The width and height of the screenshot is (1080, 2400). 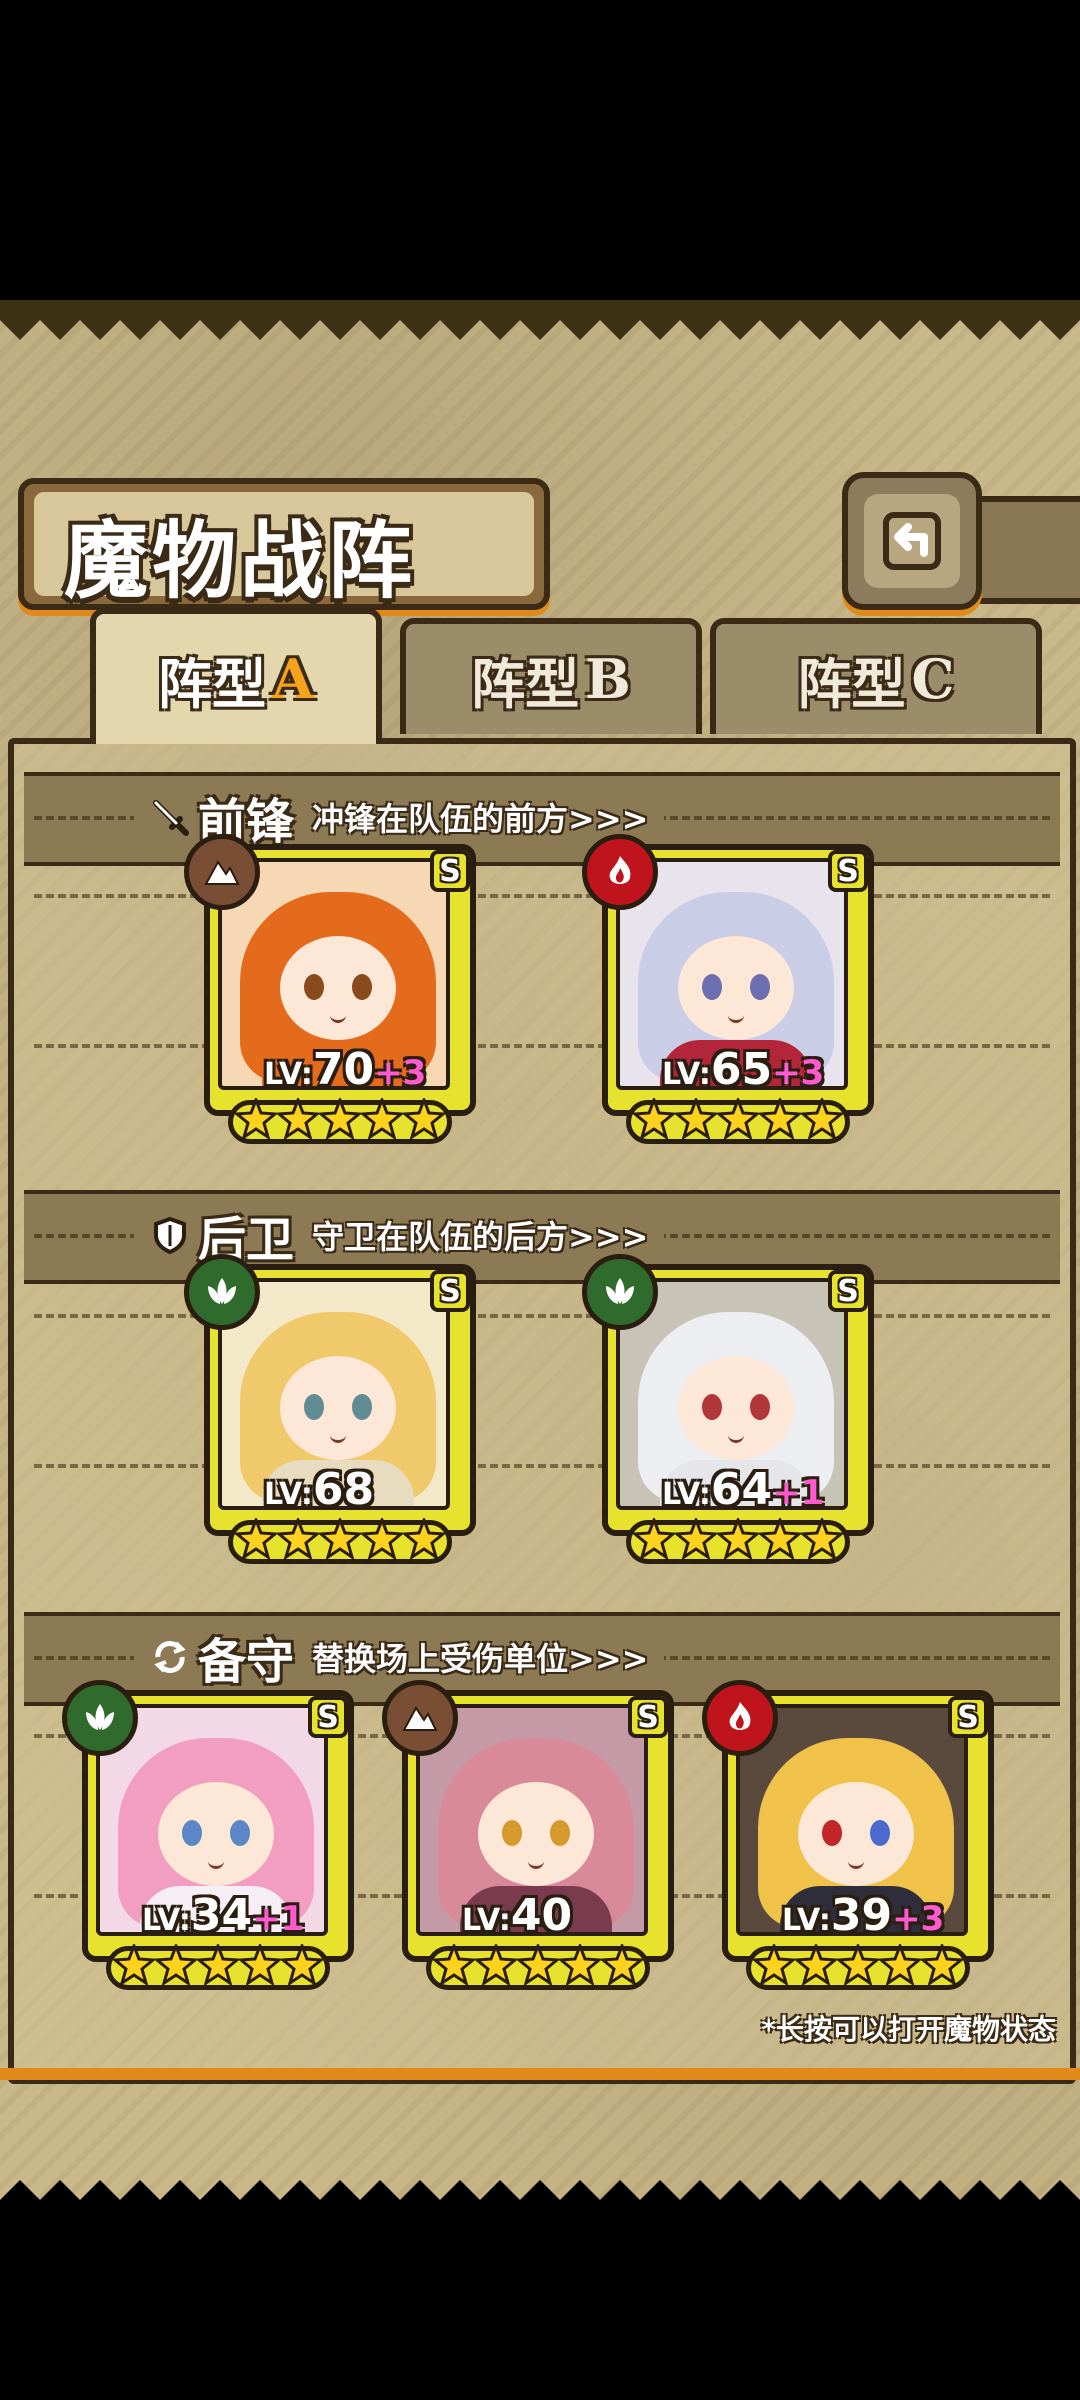 I want to click on sword-icon, so click(x=171, y=818).